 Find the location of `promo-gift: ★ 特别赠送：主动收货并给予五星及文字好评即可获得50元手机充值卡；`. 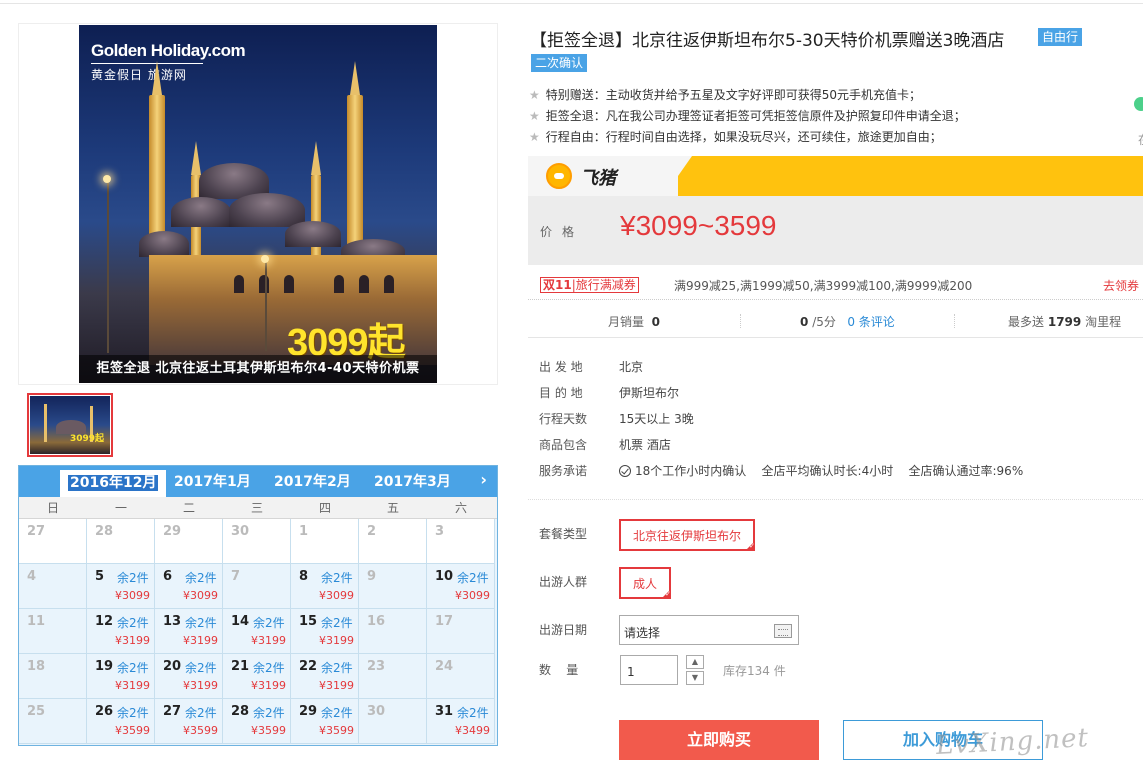

promo-gift: ★ 特别赠送：主动收货并给予五星及文字好评即可获得50元手机充值卡； is located at coordinates (725, 94).